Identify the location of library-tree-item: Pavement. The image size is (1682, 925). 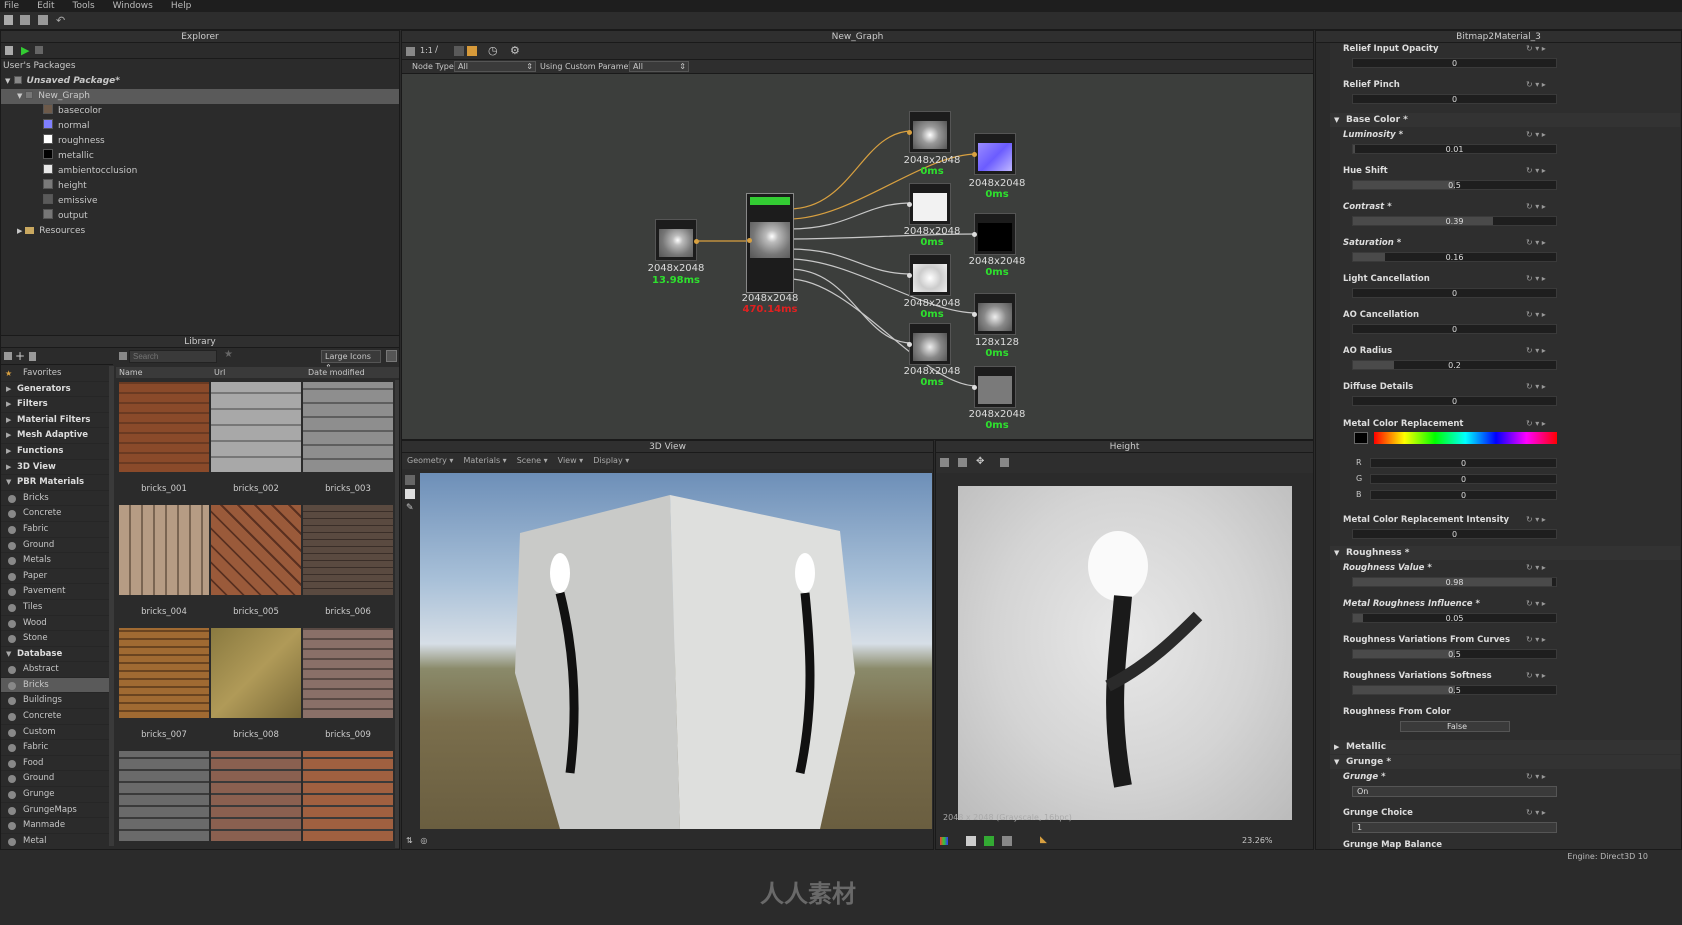
(55, 592).